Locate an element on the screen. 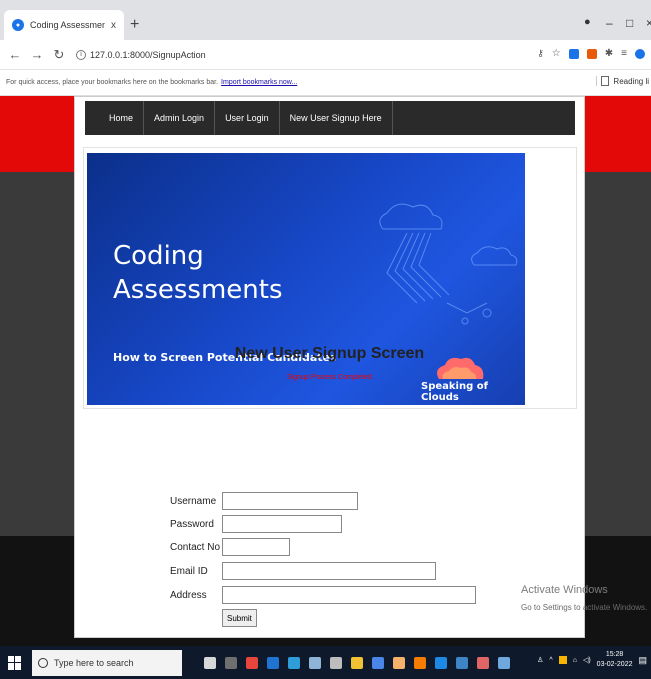  cloud-circuit-graphic is located at coordinates (448, 264).